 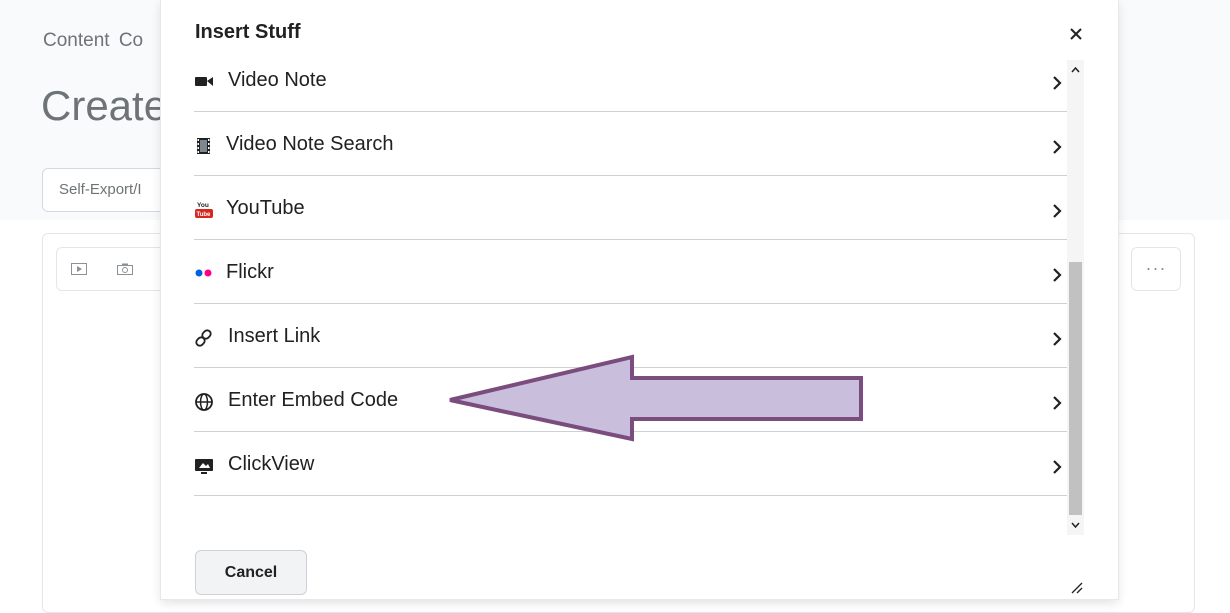 I want to click on list-item-label: ClickView, so click(x=271, y=464).